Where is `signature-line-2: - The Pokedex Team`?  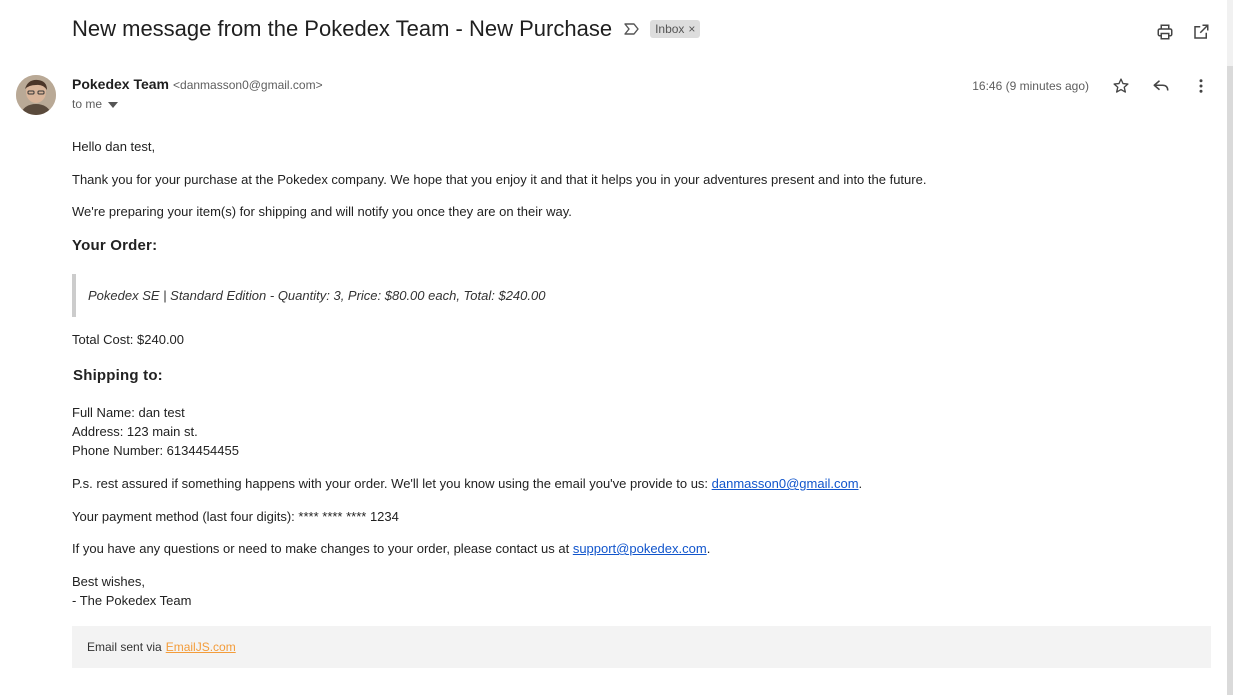 signature-line-2: - The Pokedex Team is located at coordinates (132, 600).